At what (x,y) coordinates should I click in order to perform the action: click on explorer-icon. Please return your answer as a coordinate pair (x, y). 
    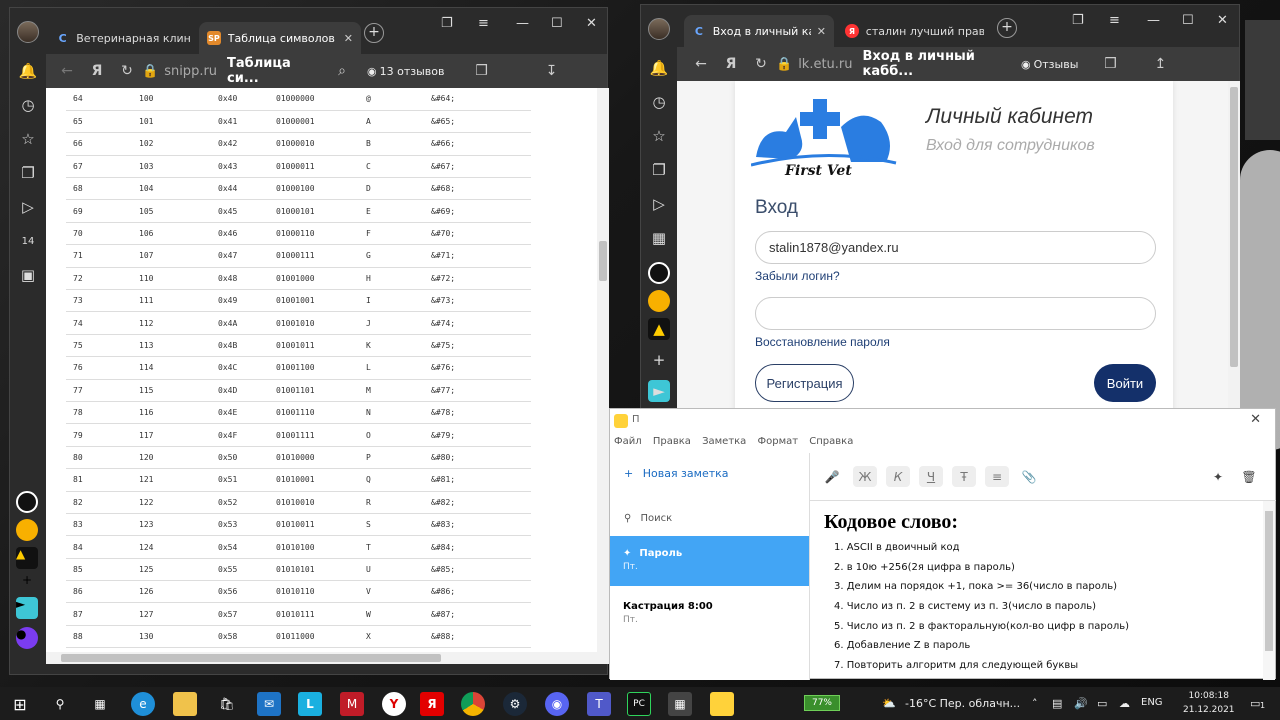
    Looking at the image, I should click on (185, 704).